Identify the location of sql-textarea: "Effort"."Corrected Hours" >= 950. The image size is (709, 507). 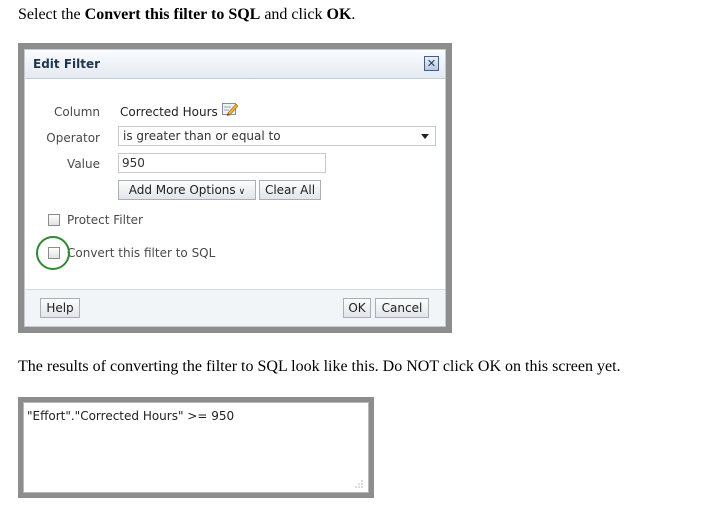
(196, 447).